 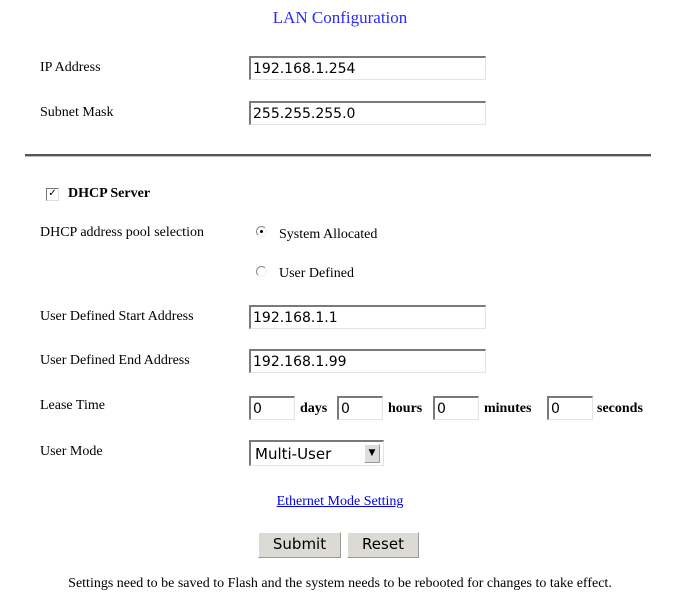 I want to click on hours-label: hours, so click(x=405, y=408).